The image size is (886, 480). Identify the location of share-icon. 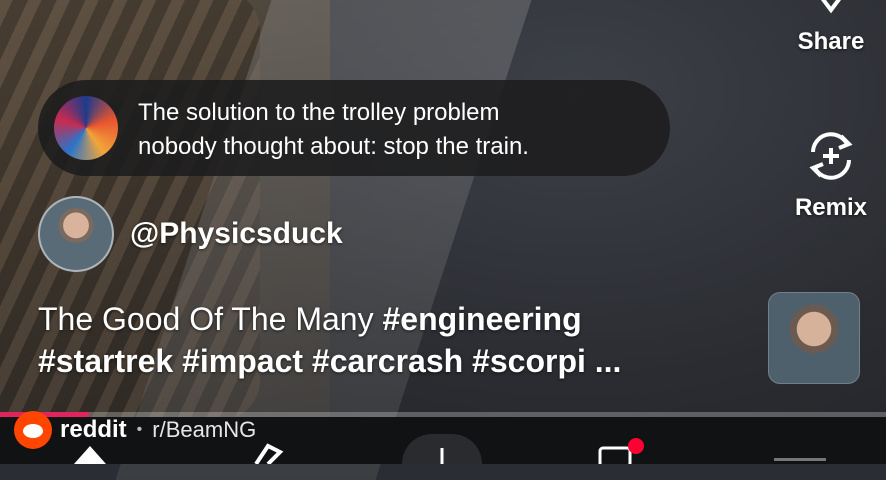
(831, 7).